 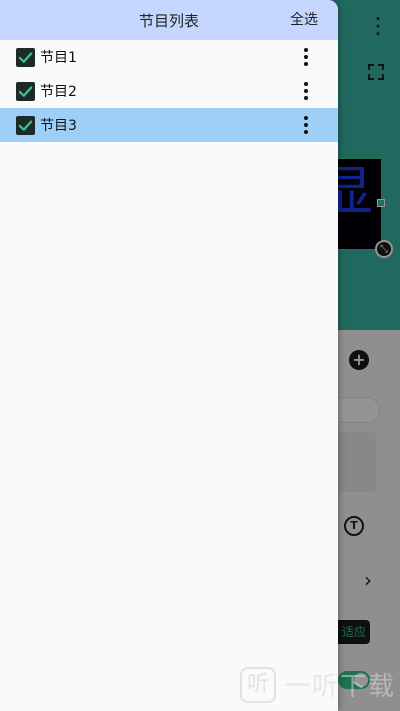 I want to click on drawer-title: 节目列表, so click(x=168, y=20).